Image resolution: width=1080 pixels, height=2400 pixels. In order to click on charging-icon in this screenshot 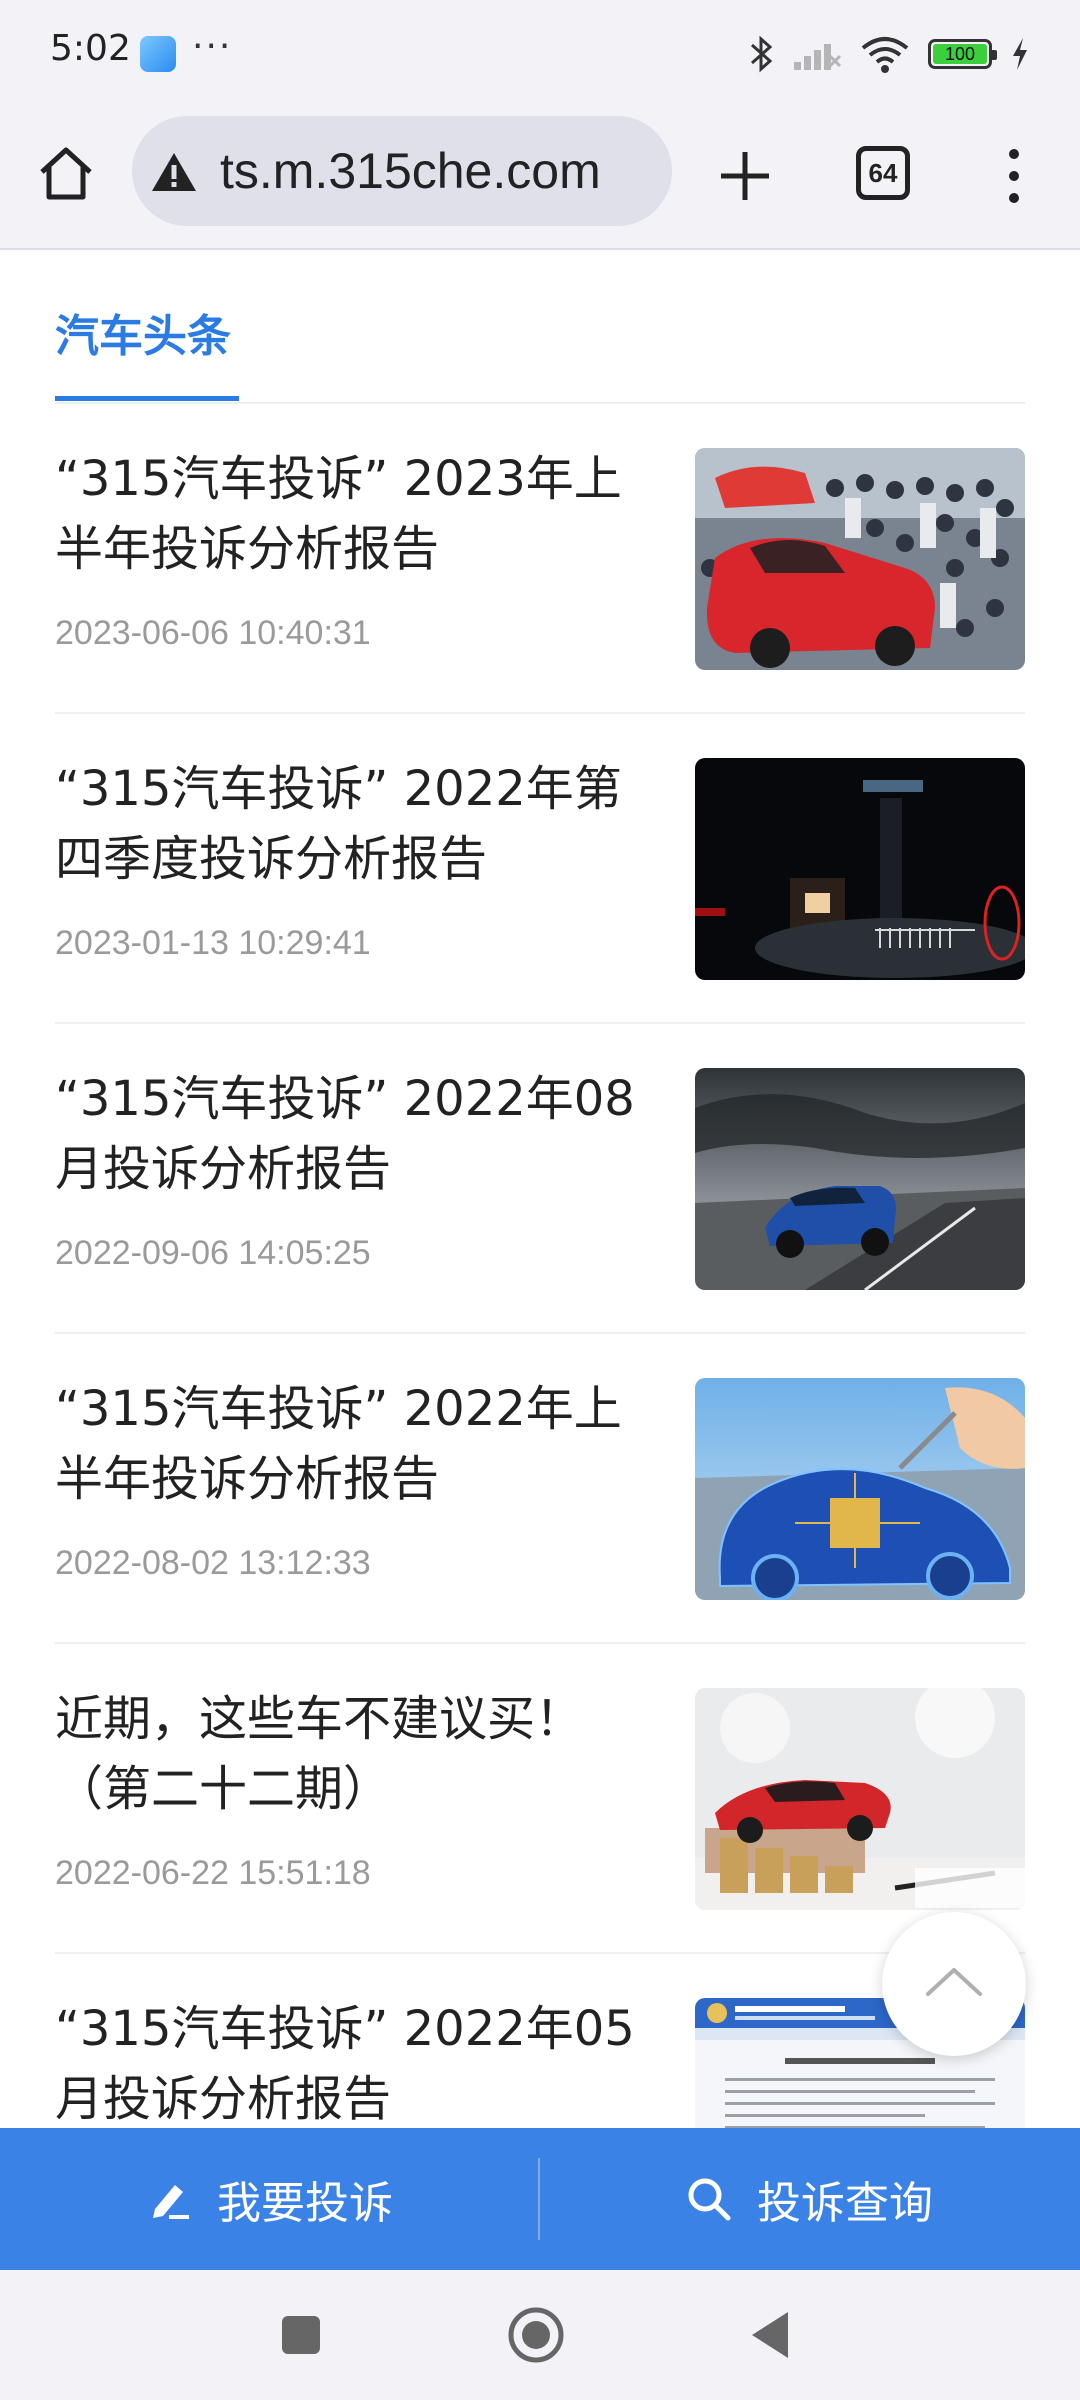, I will do `click(1020, 54)`.